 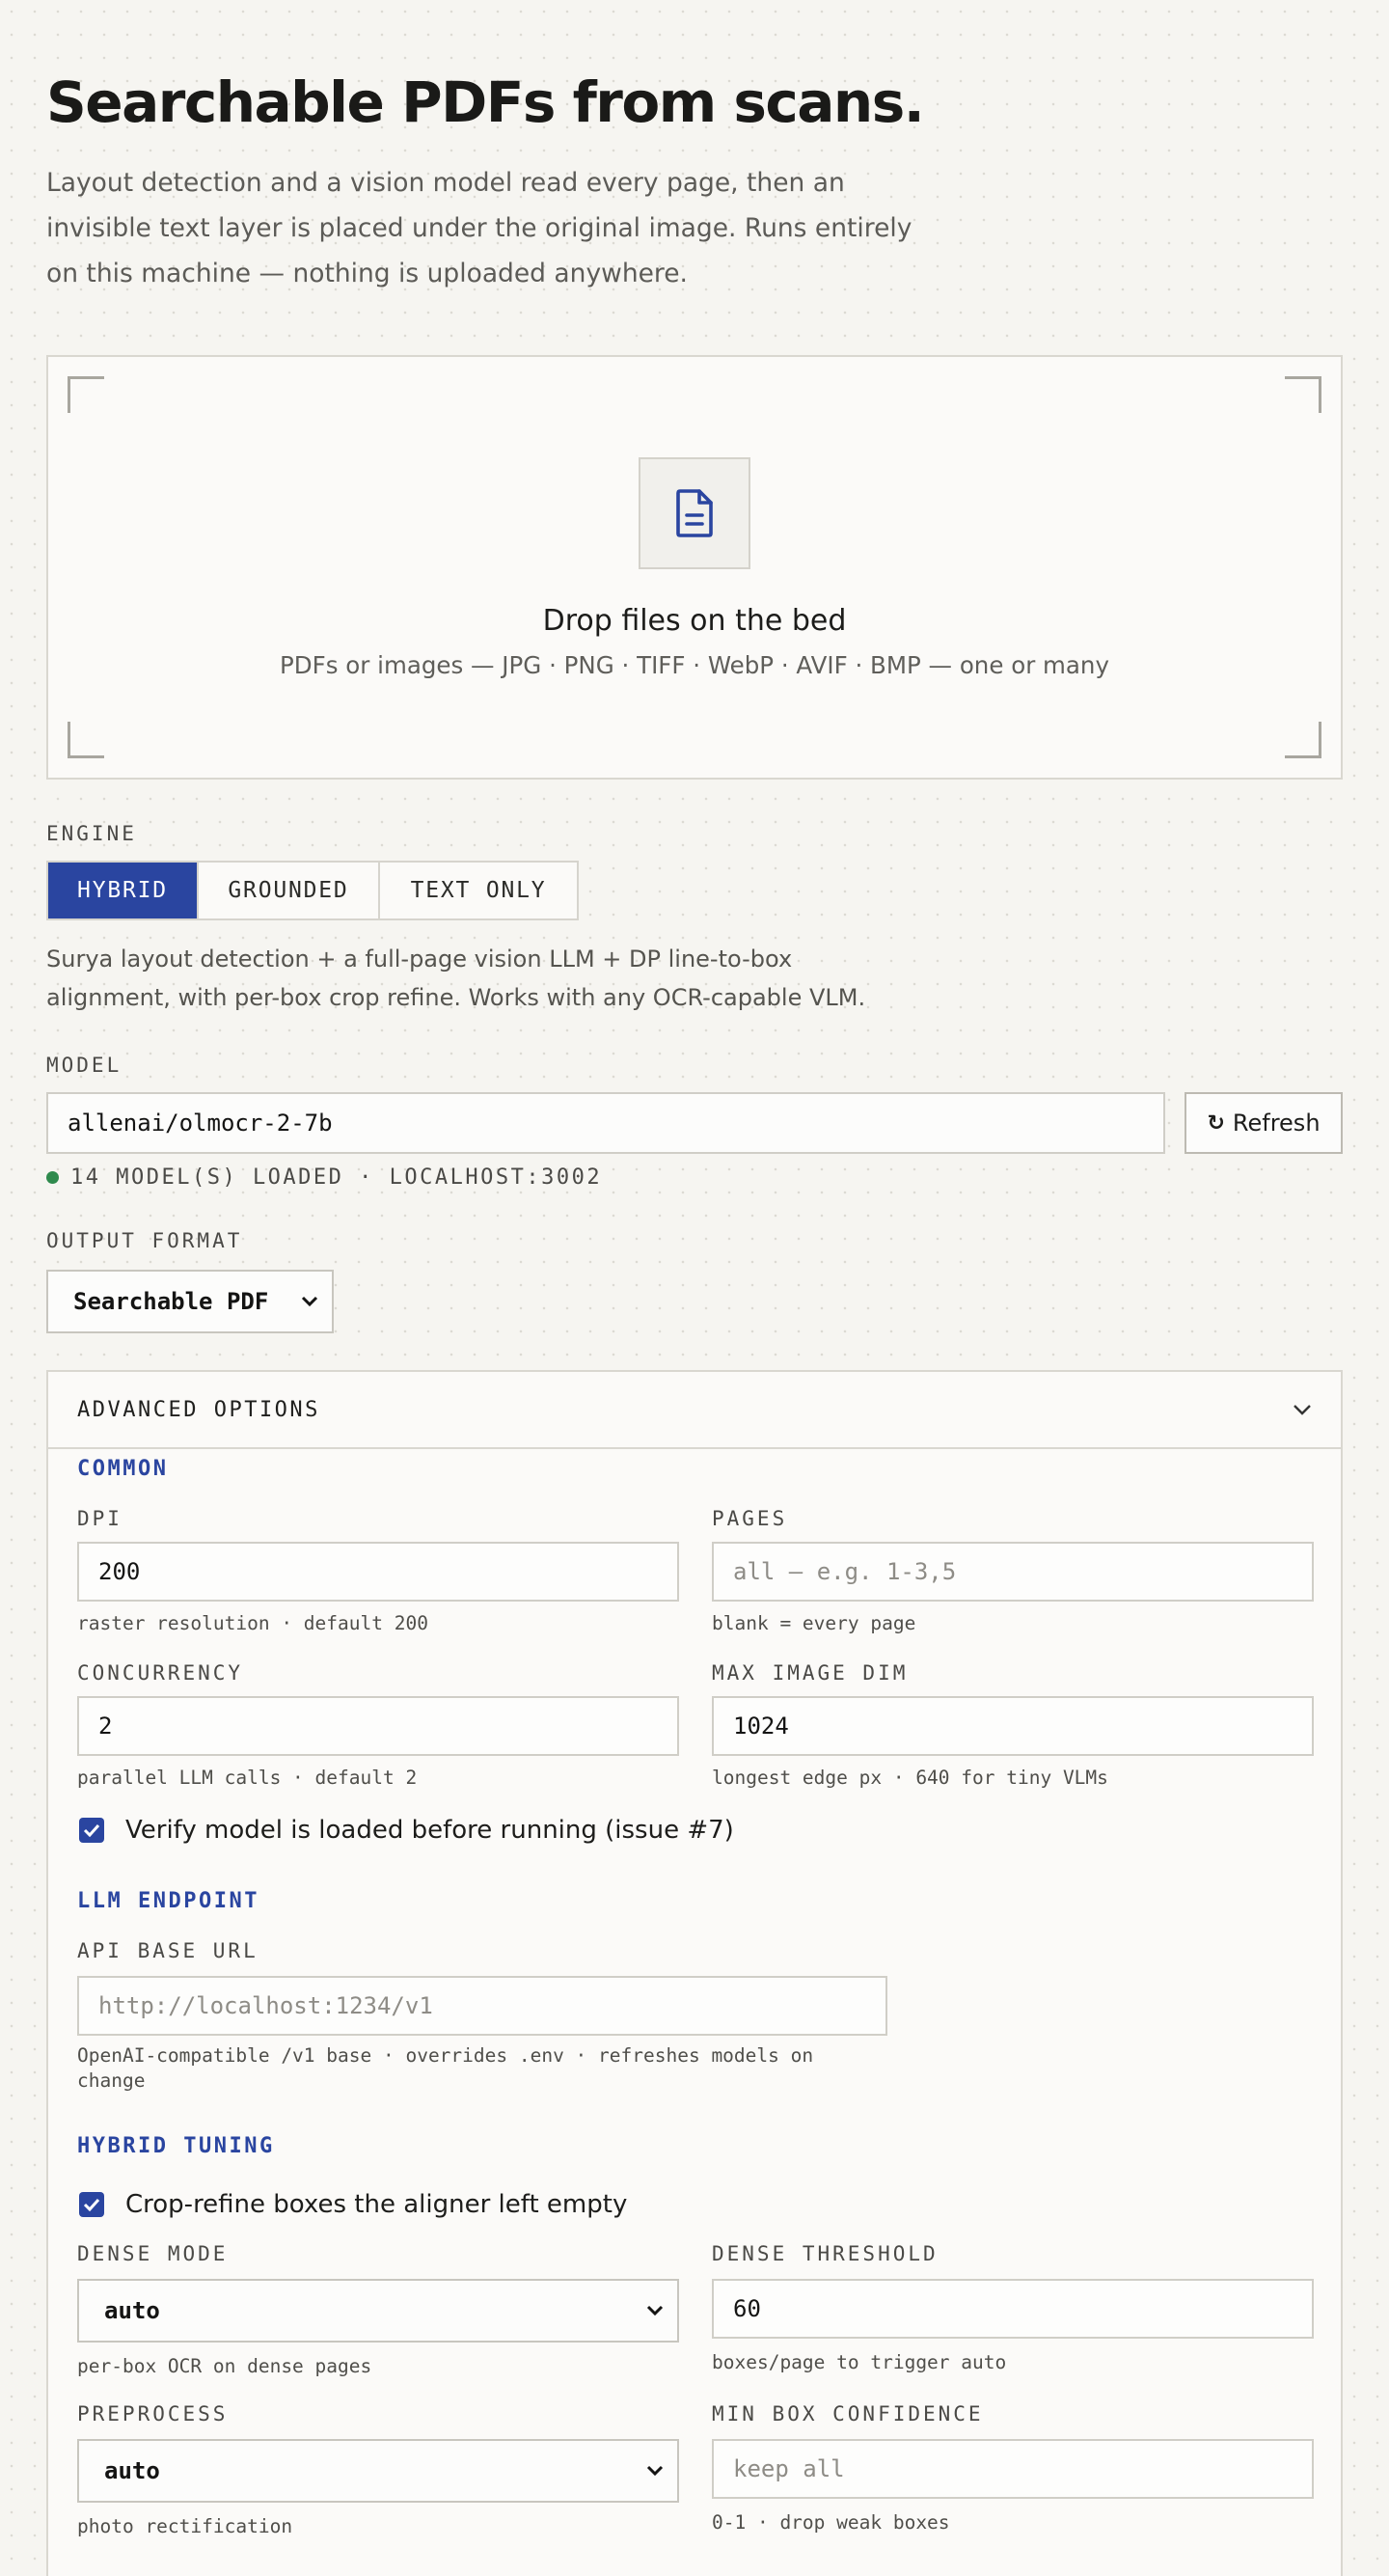 I want to click on pages-hint: blank = every page, so click(x=814, y=1623).